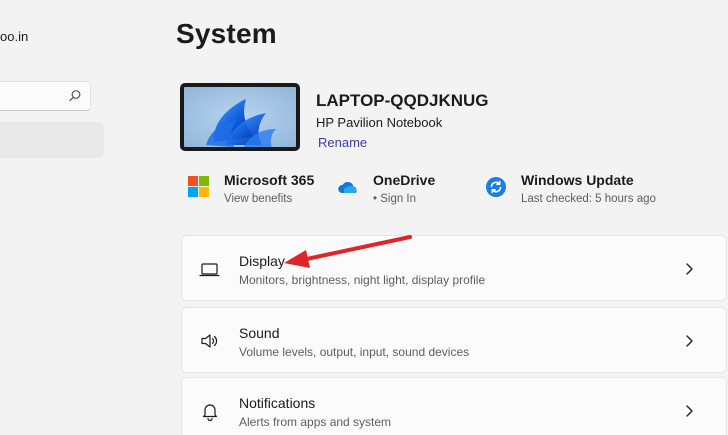  What do you see at coordinates (226, 33) in the screenshot?
I see `page-title: System` at bounding box center [226, 33].